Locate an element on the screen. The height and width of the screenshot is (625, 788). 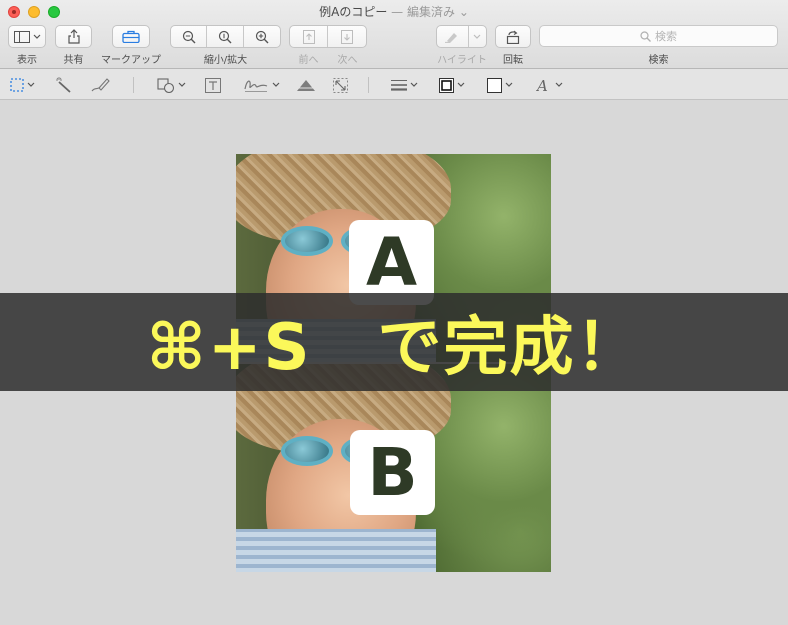
instant-alpha-tool is located at coordinates (64, 85).